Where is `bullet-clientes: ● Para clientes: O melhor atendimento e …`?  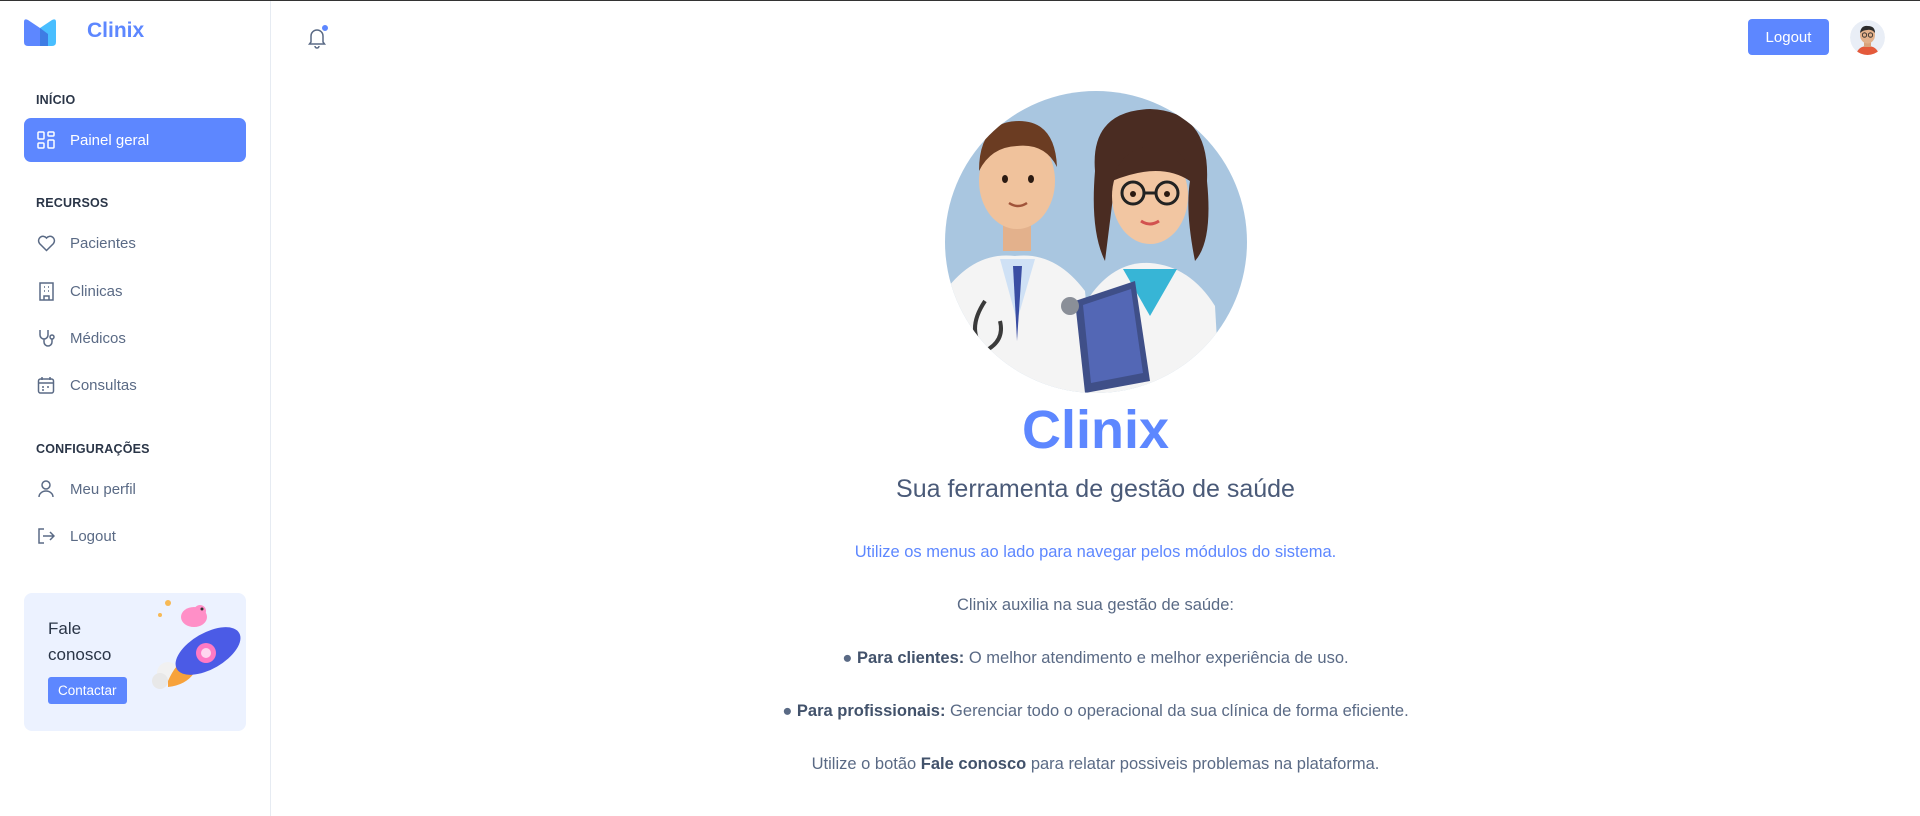
bullet-clientes: ● Para clientes: O melhor atendimento e … is located at coordinates (1095, 658).